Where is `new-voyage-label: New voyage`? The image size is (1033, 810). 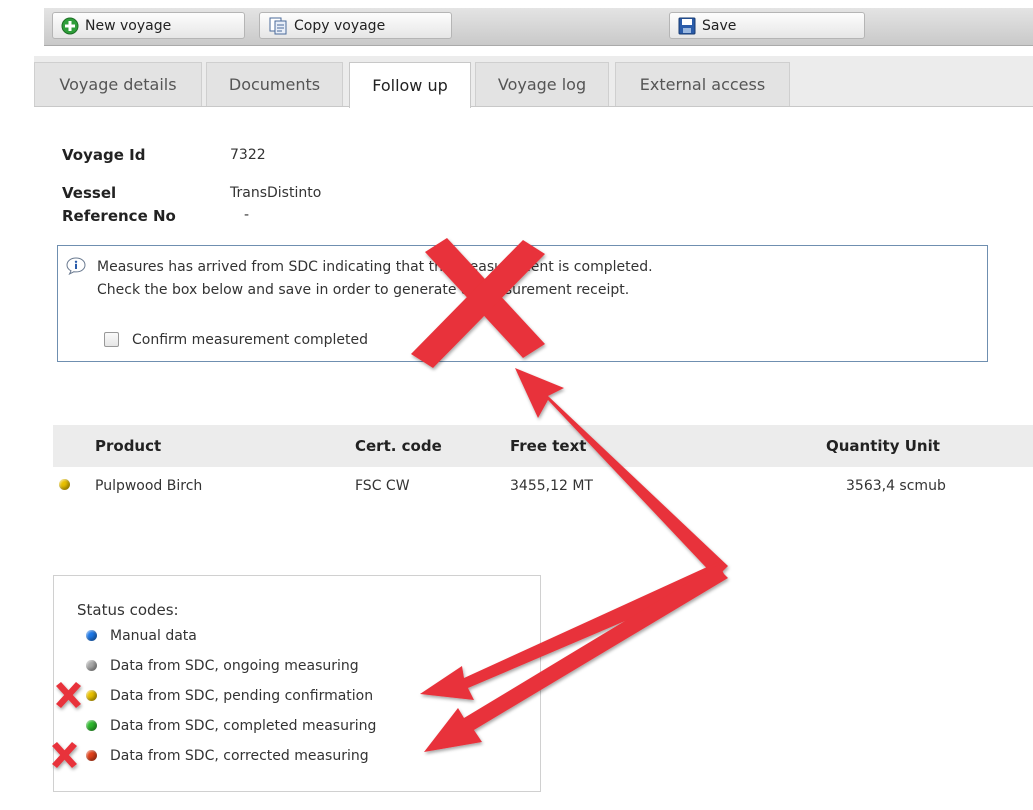 new-voyage-label: New voyage is located at coordinates (128, 25).